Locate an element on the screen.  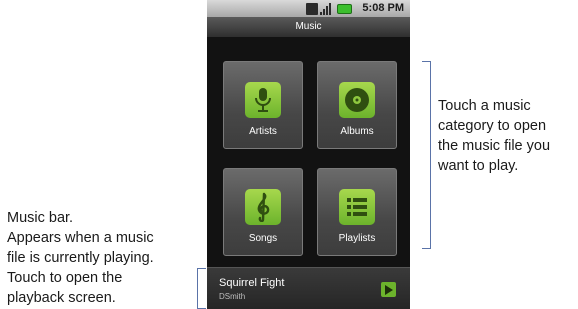
music-bar-callout-bracket is located at coordinates (201, 288).